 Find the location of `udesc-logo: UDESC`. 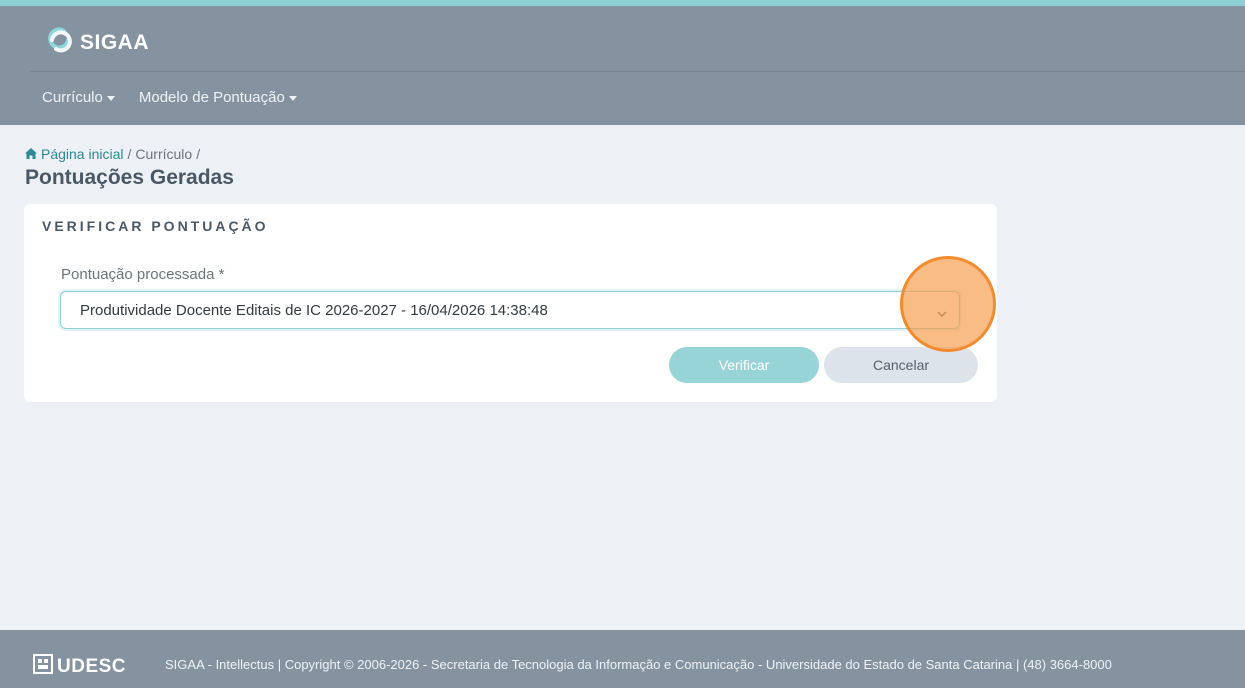

udesc-logo: UDESC is located at coordinates (79, 666).